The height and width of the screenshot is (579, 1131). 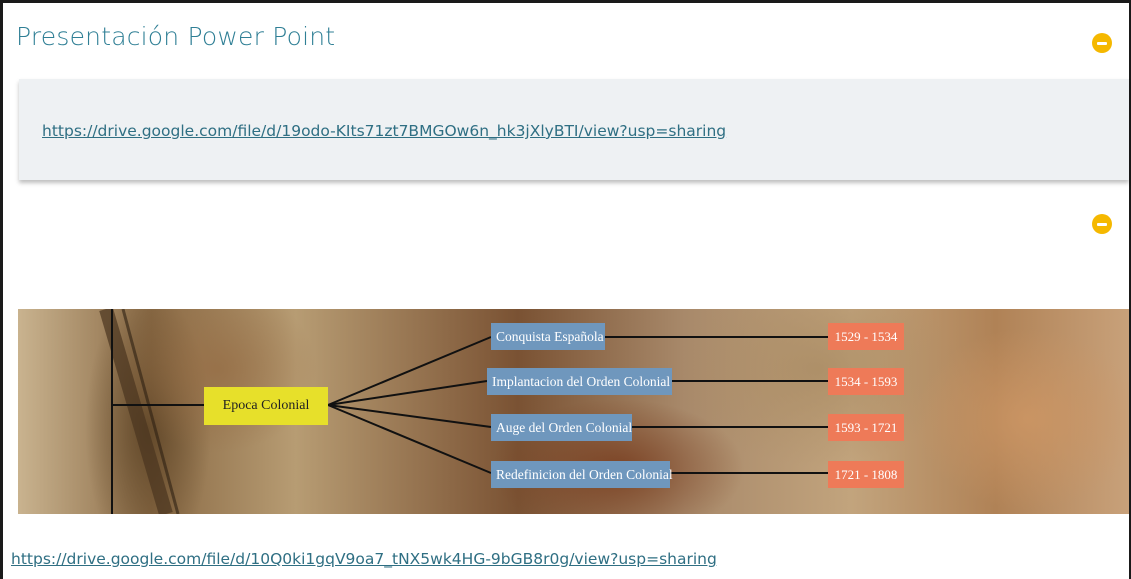 What do you see at coordinates (266, 406) in the screenshot?
I see `timeline-root-node: Epoca Colonial` at bounding box center [266, 406].